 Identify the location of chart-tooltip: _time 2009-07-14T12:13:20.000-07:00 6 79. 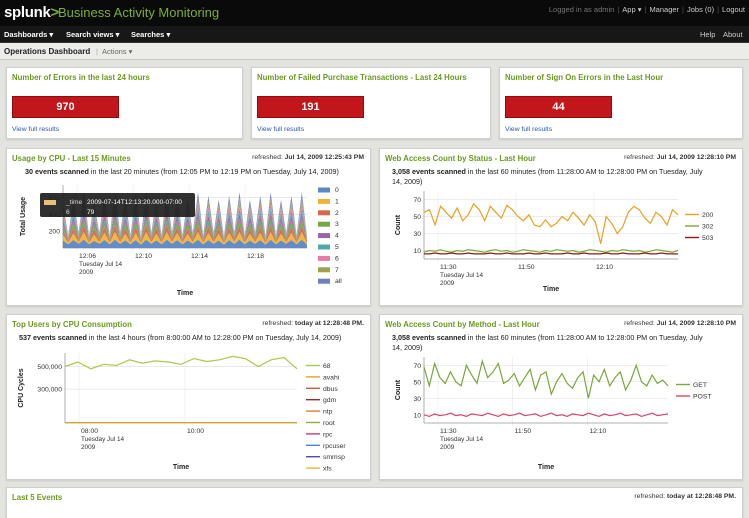
(117, 205).